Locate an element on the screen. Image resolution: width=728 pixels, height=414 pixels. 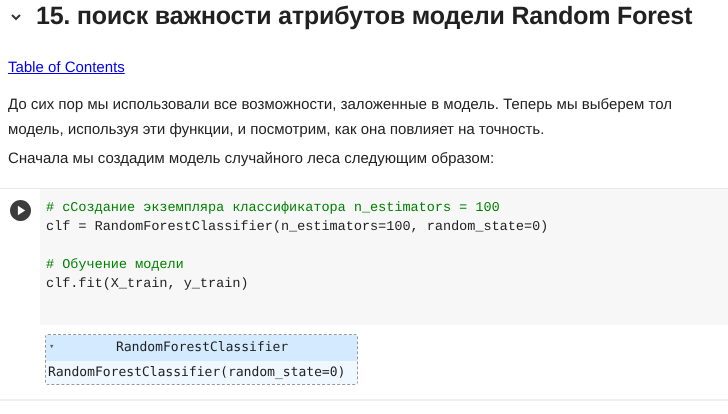
code-comment: # сСоздание экземпляра классификатора n_estimators = 100 is located at coordinates (273, 209).